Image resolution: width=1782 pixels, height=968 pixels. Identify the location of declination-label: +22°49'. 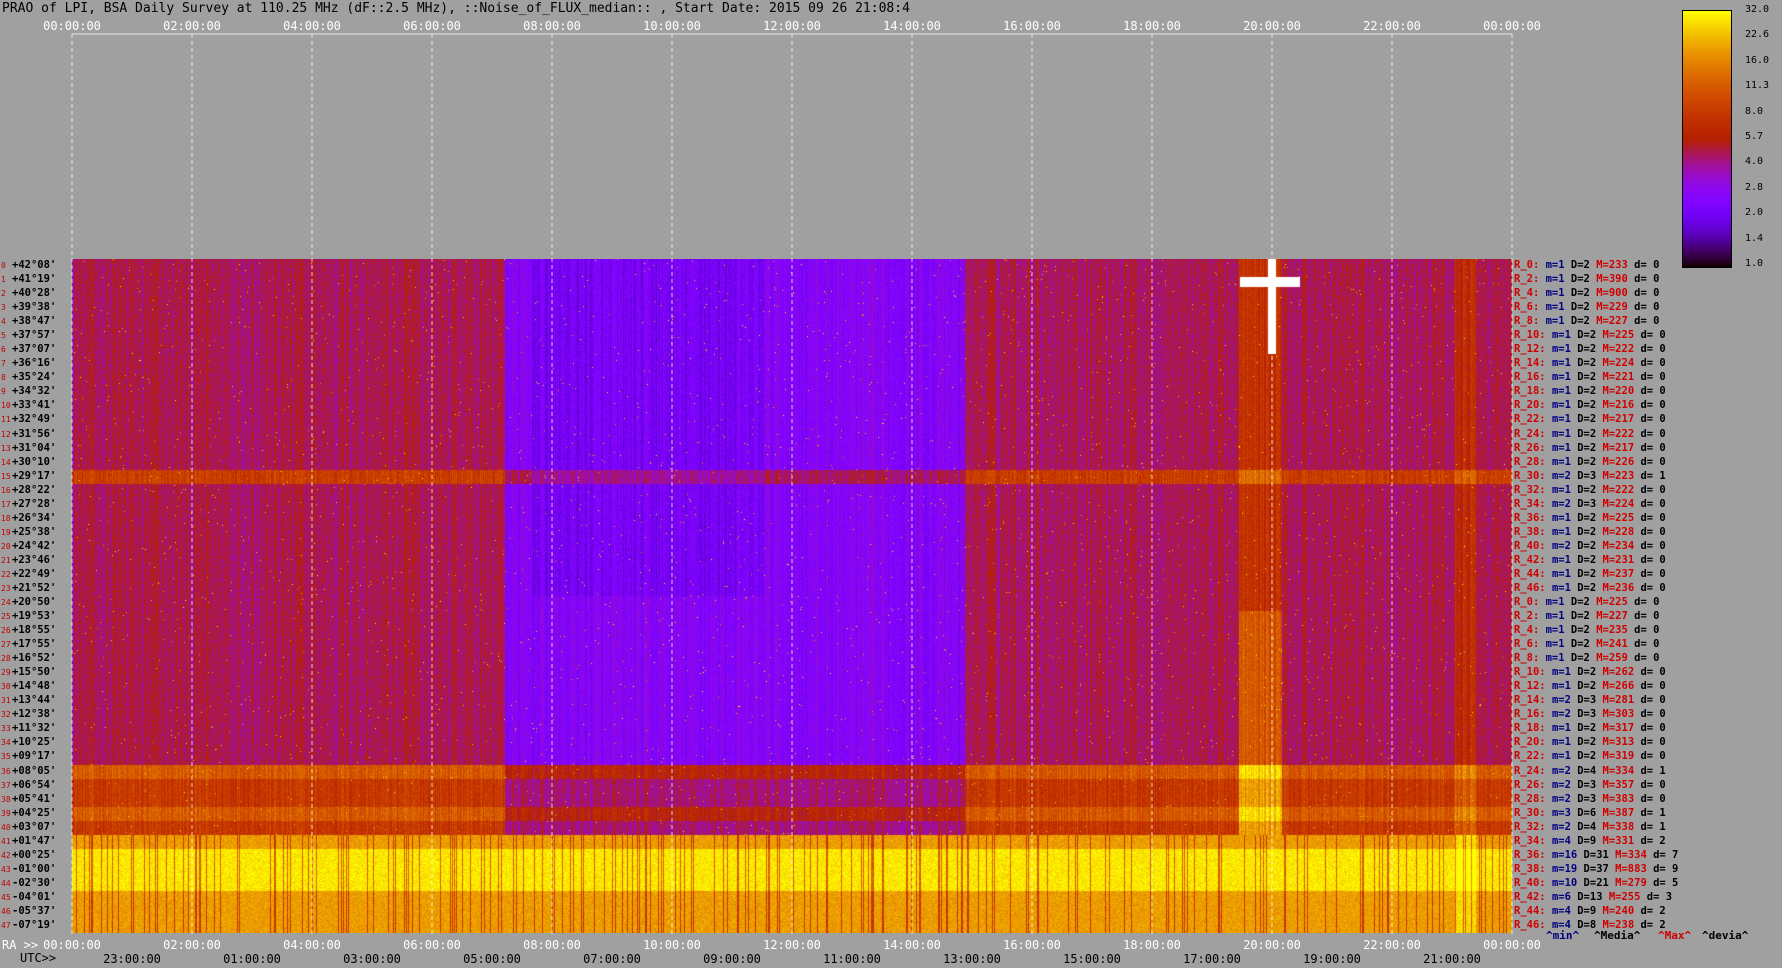
(34, 573).